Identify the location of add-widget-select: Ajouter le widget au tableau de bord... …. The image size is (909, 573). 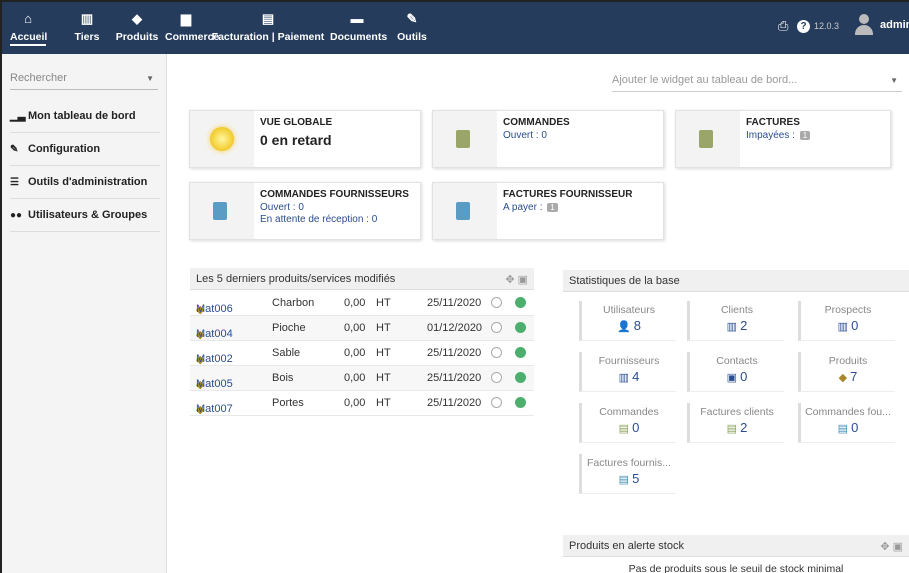
(757, 83).